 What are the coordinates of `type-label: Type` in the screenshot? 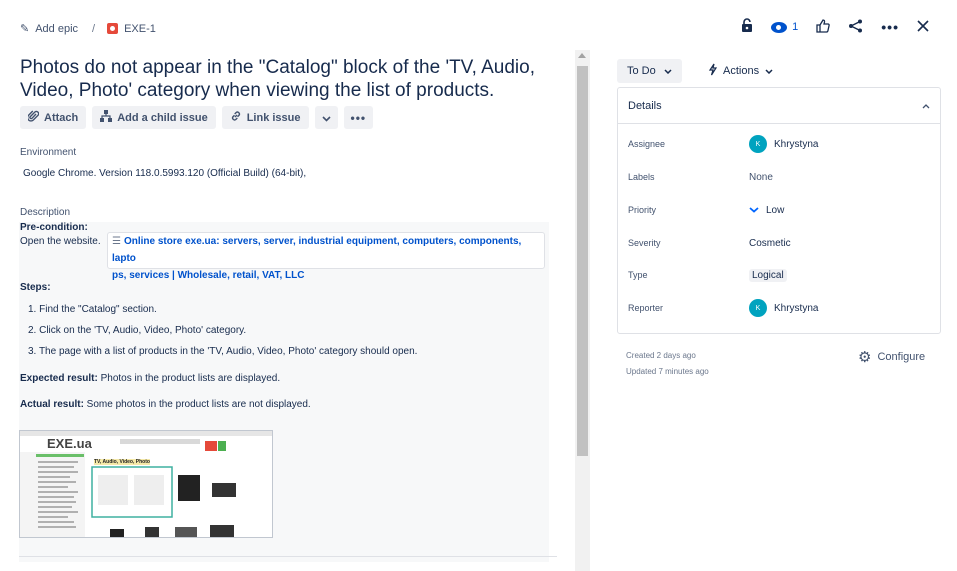 It's located at (638, 275).